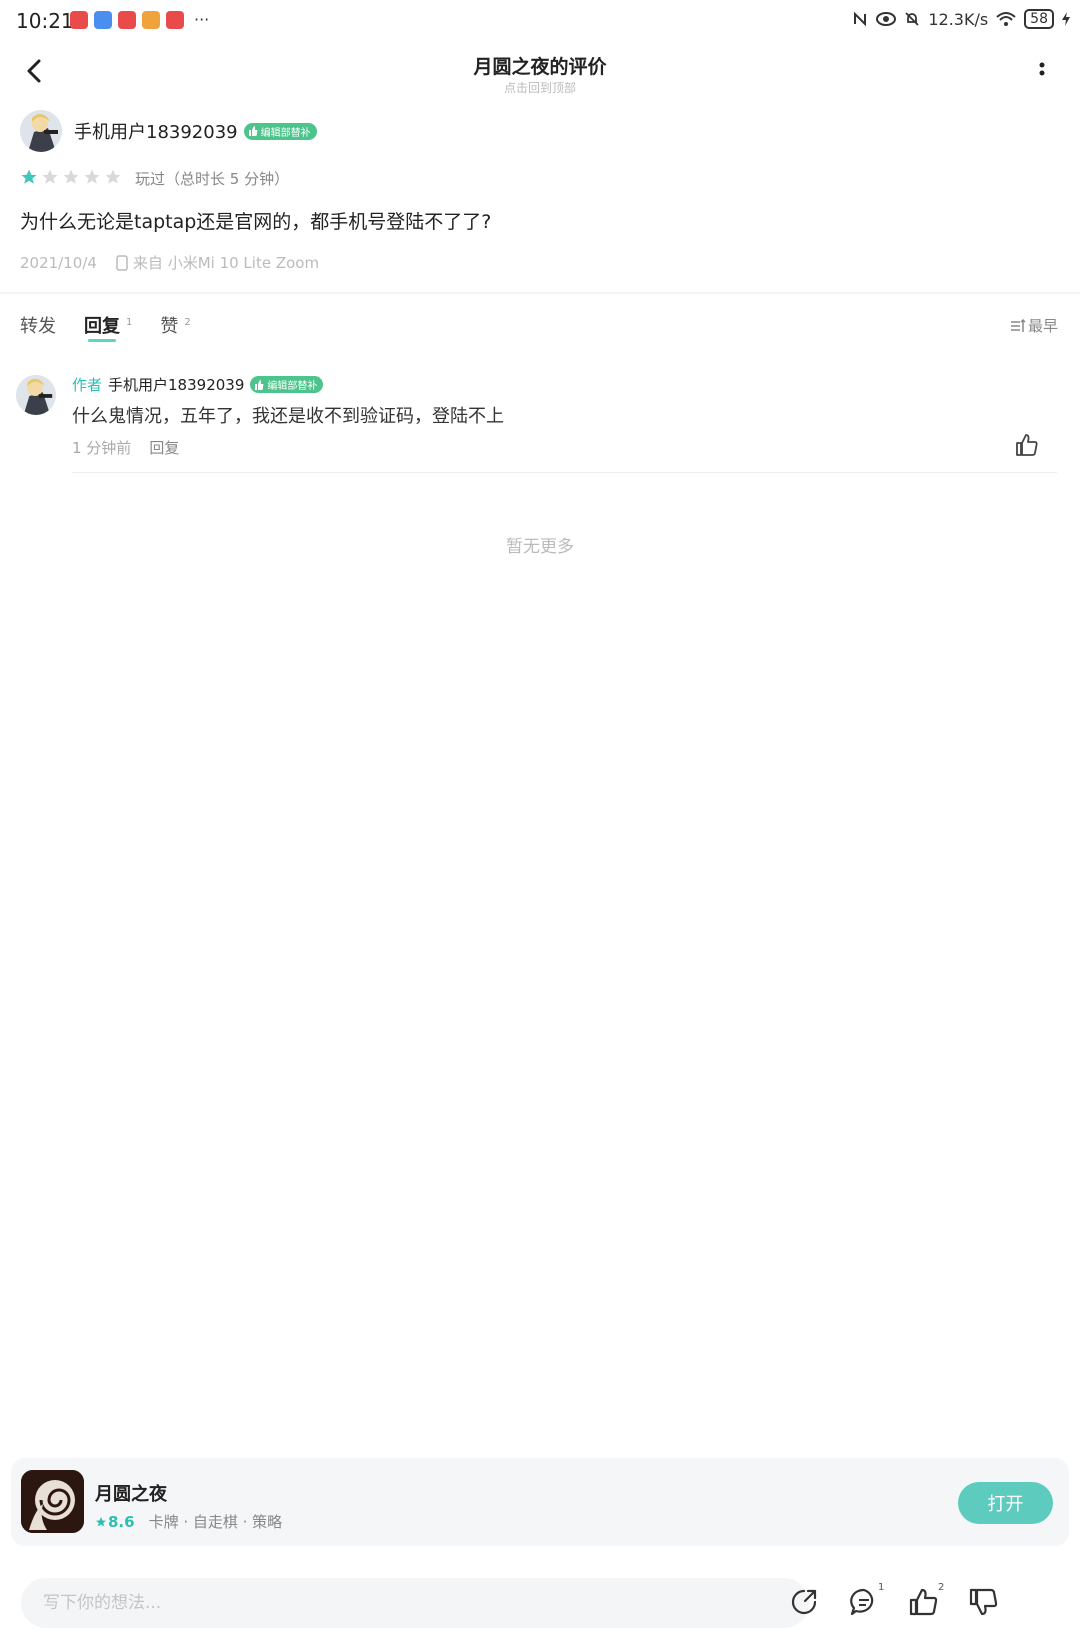  What do you see at coordinates (156, 131) in the screenshot?
I see `reviewer-username: 手机用户18392039` at bounding box center [156, 131].